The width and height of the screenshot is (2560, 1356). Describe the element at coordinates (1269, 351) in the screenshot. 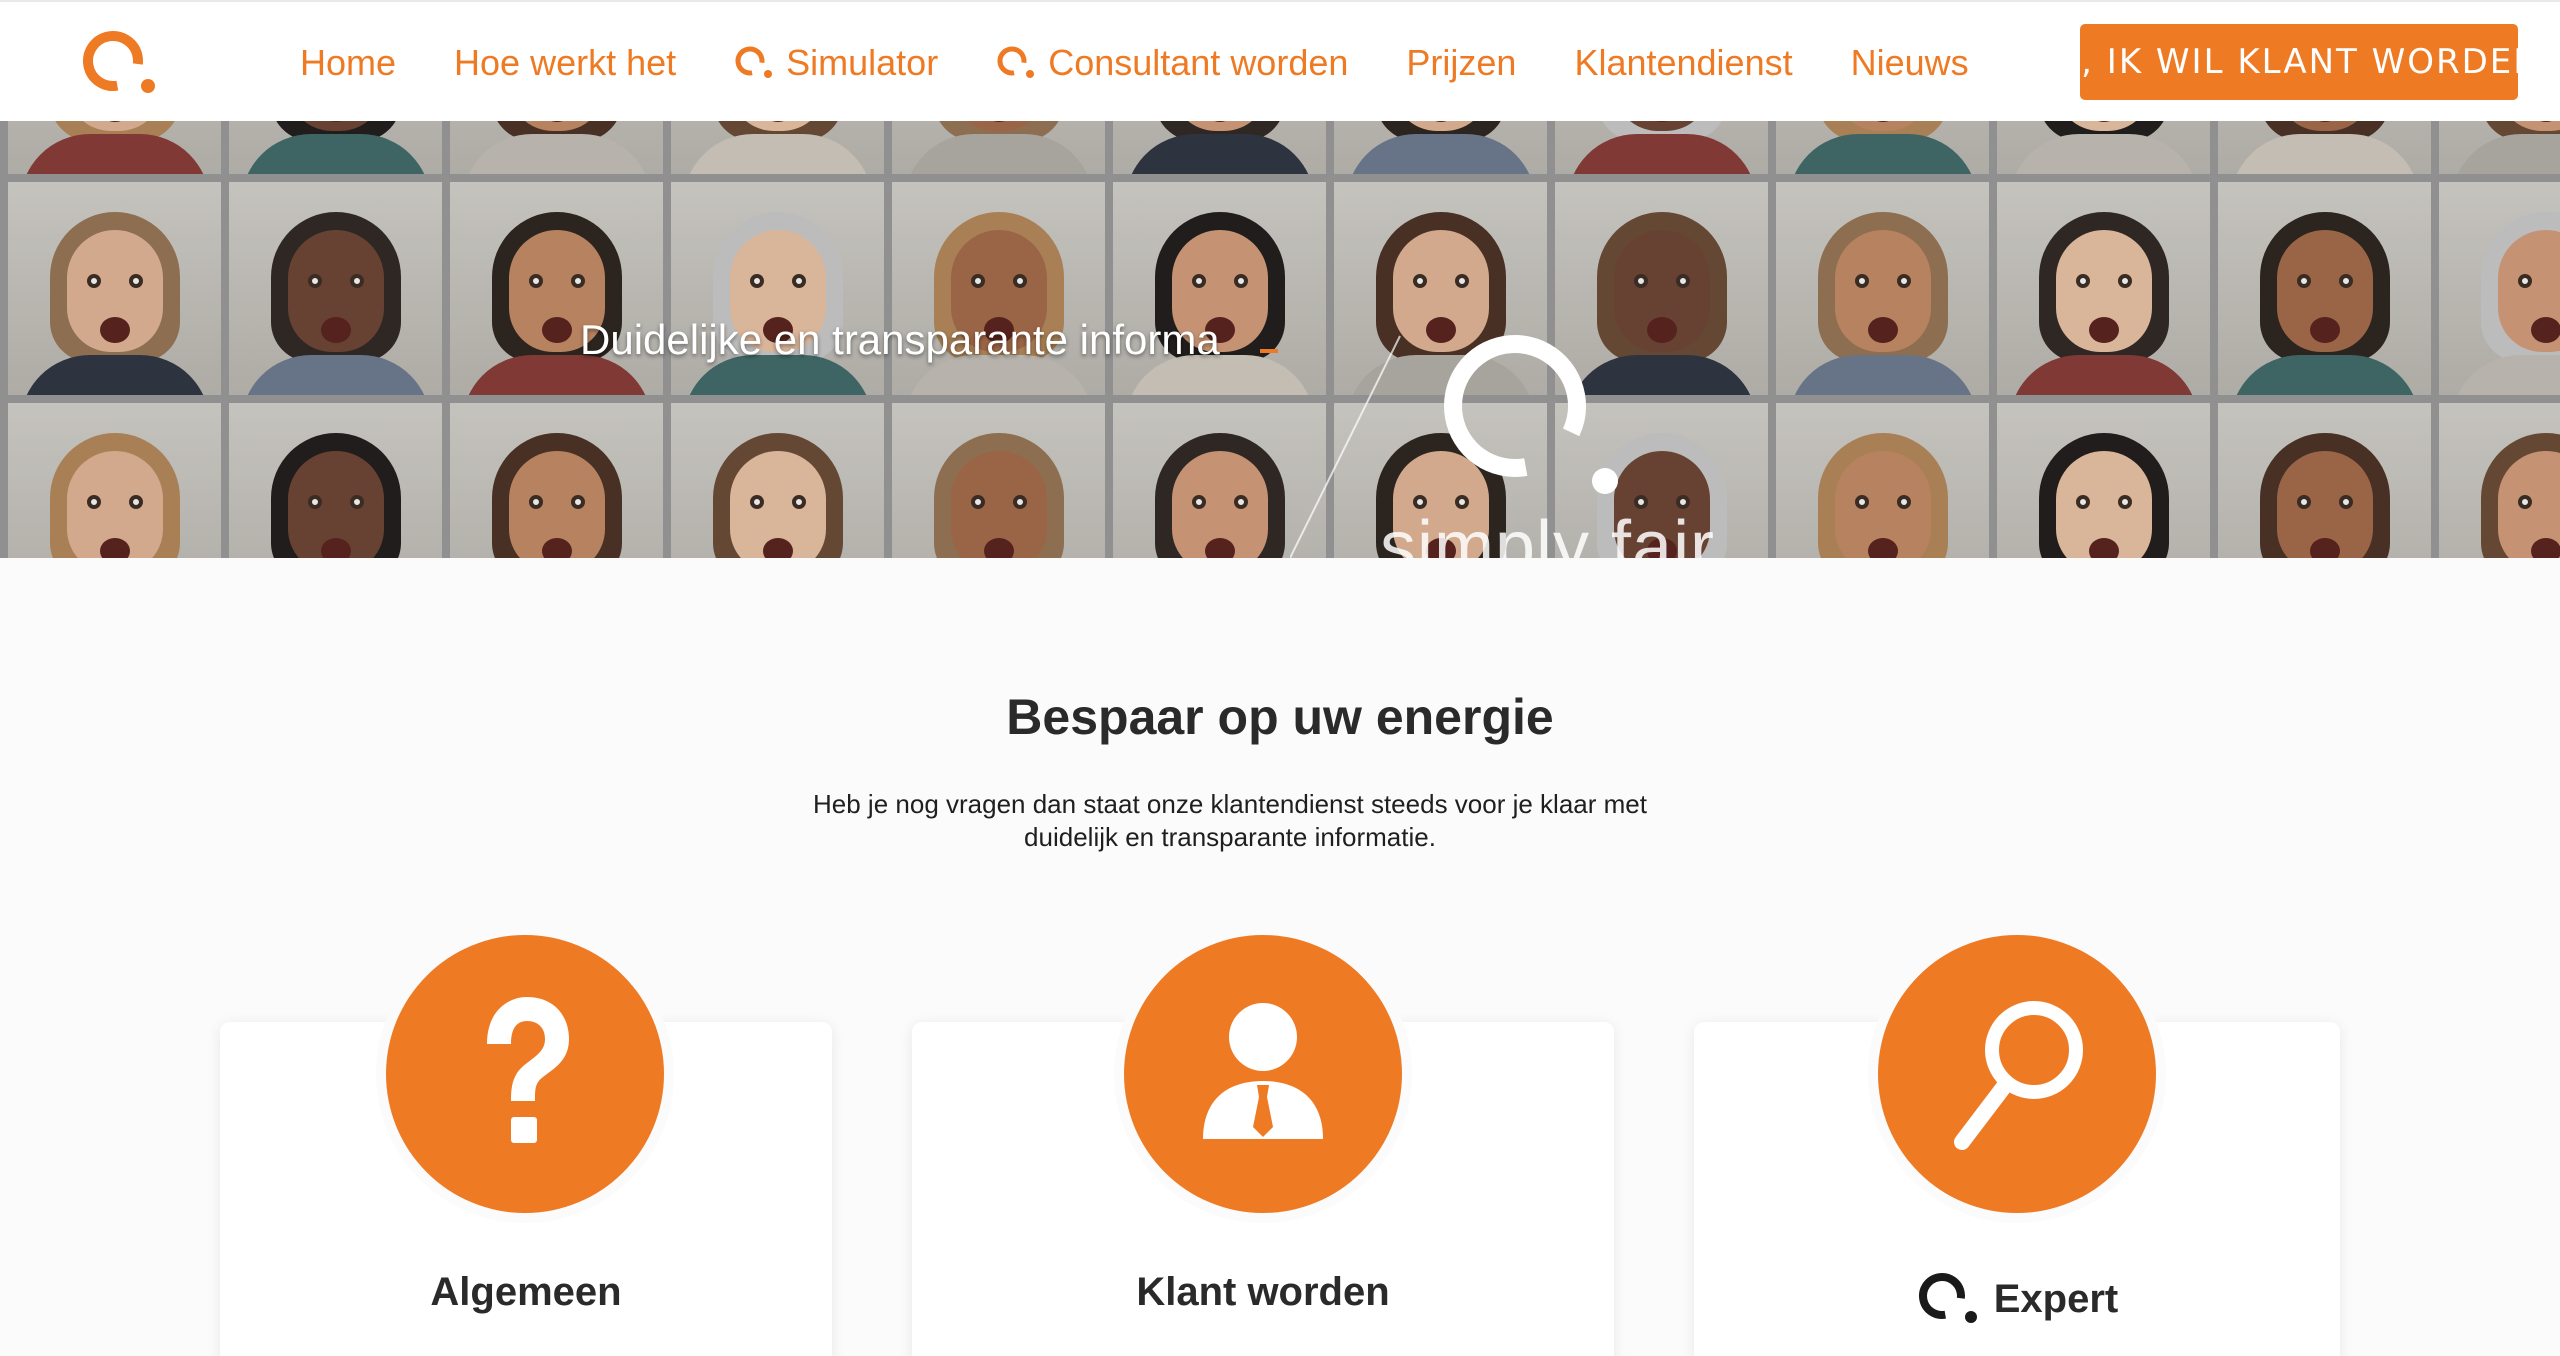

I see `typing-cursor` at that location.